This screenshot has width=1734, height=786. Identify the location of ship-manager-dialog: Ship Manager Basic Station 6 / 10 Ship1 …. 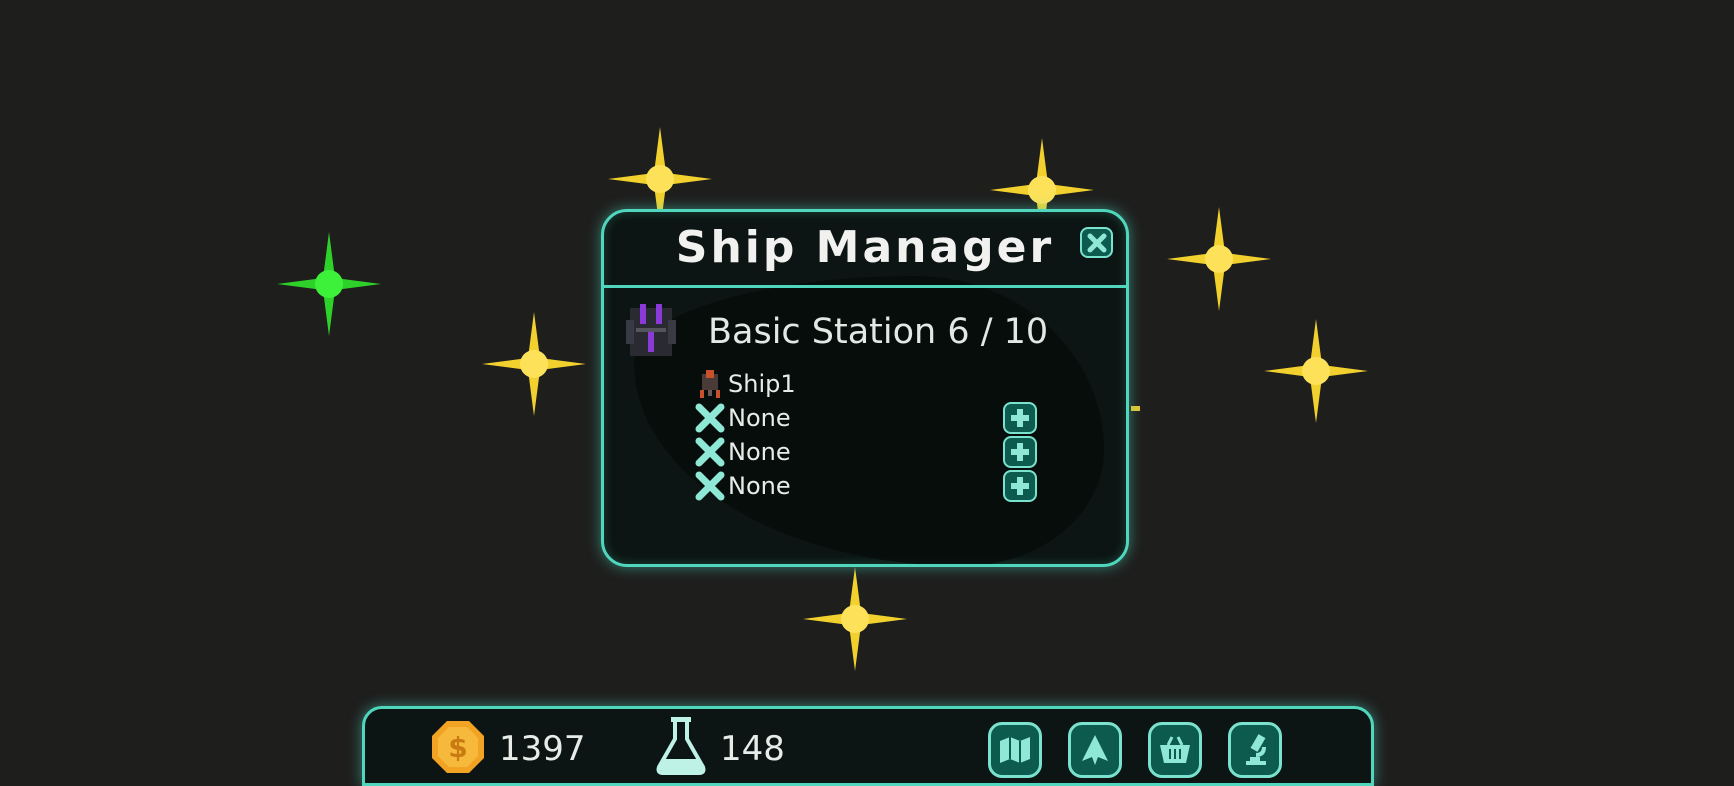
(865, 388).